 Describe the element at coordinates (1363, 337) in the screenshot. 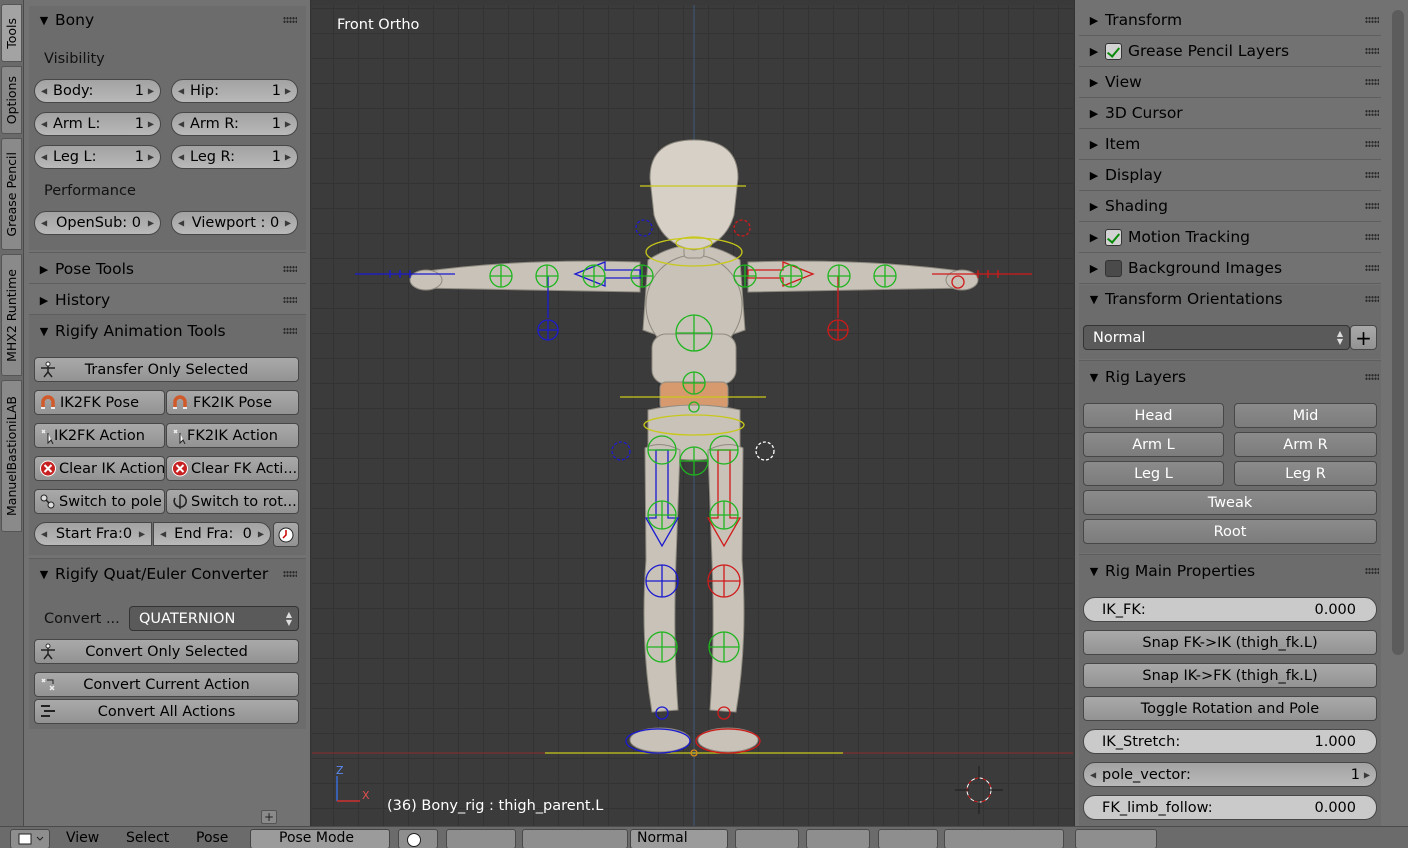

I see `add-orientation-button: +` at that location.